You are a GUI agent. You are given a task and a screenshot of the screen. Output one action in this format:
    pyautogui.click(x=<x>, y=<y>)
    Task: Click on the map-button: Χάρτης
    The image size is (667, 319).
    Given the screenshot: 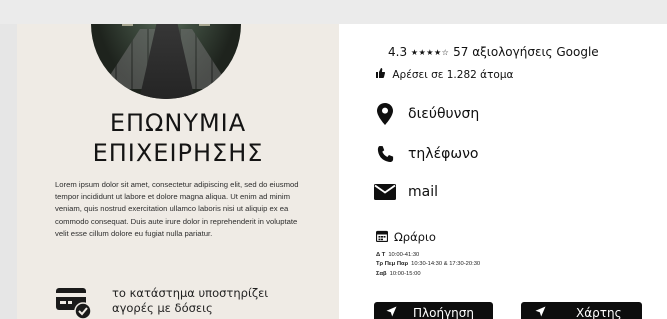 What is the action you would take?
    pyautogui.click(x=581, y=310)
    